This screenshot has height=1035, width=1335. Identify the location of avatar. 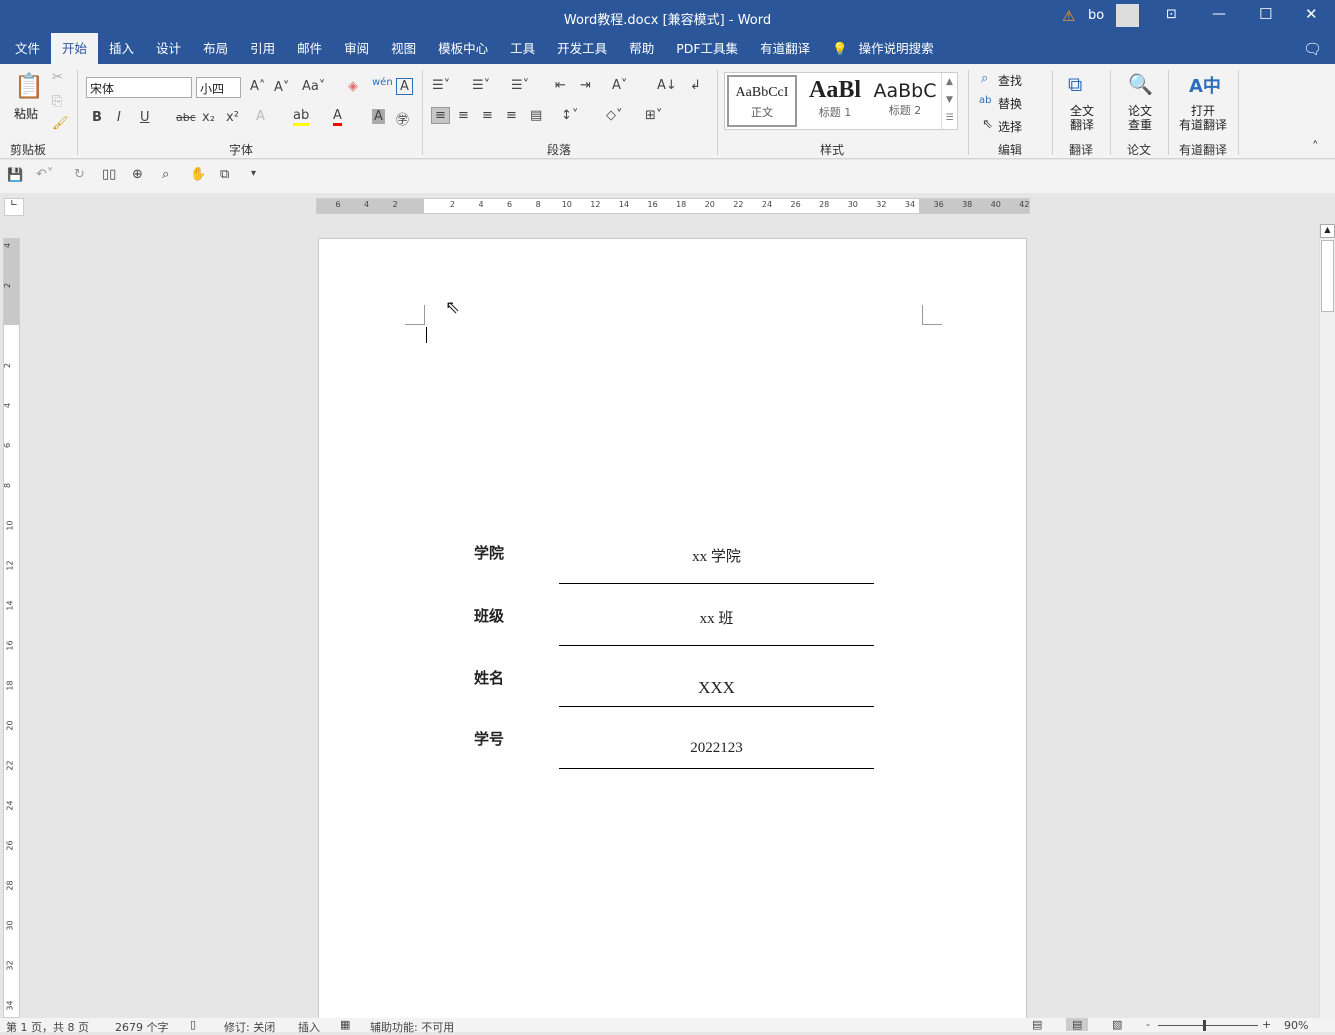
(1127, 15).